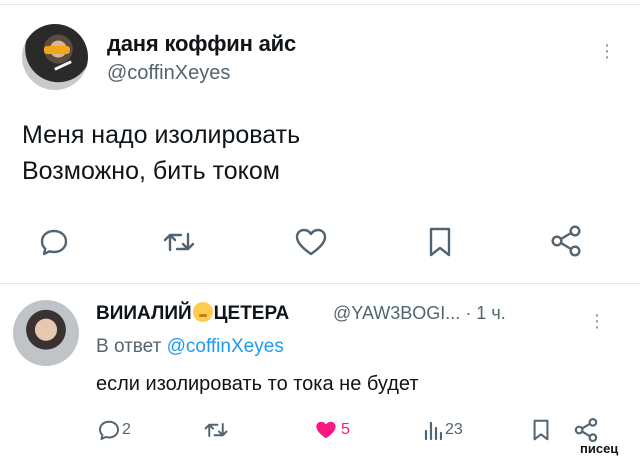  I want to click on author-avatar, so click(55, 57).